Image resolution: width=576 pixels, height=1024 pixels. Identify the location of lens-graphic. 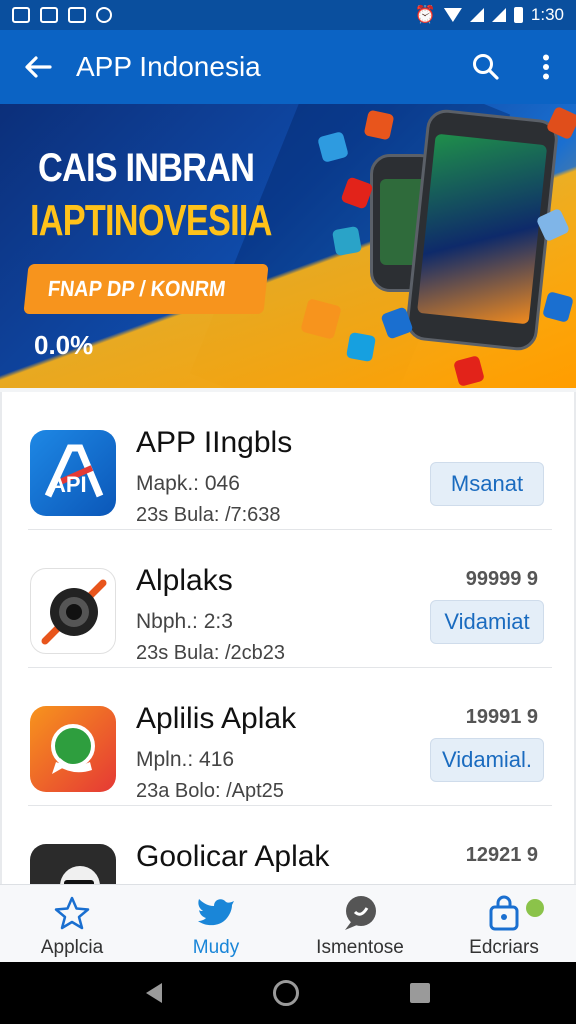
(74, 612).